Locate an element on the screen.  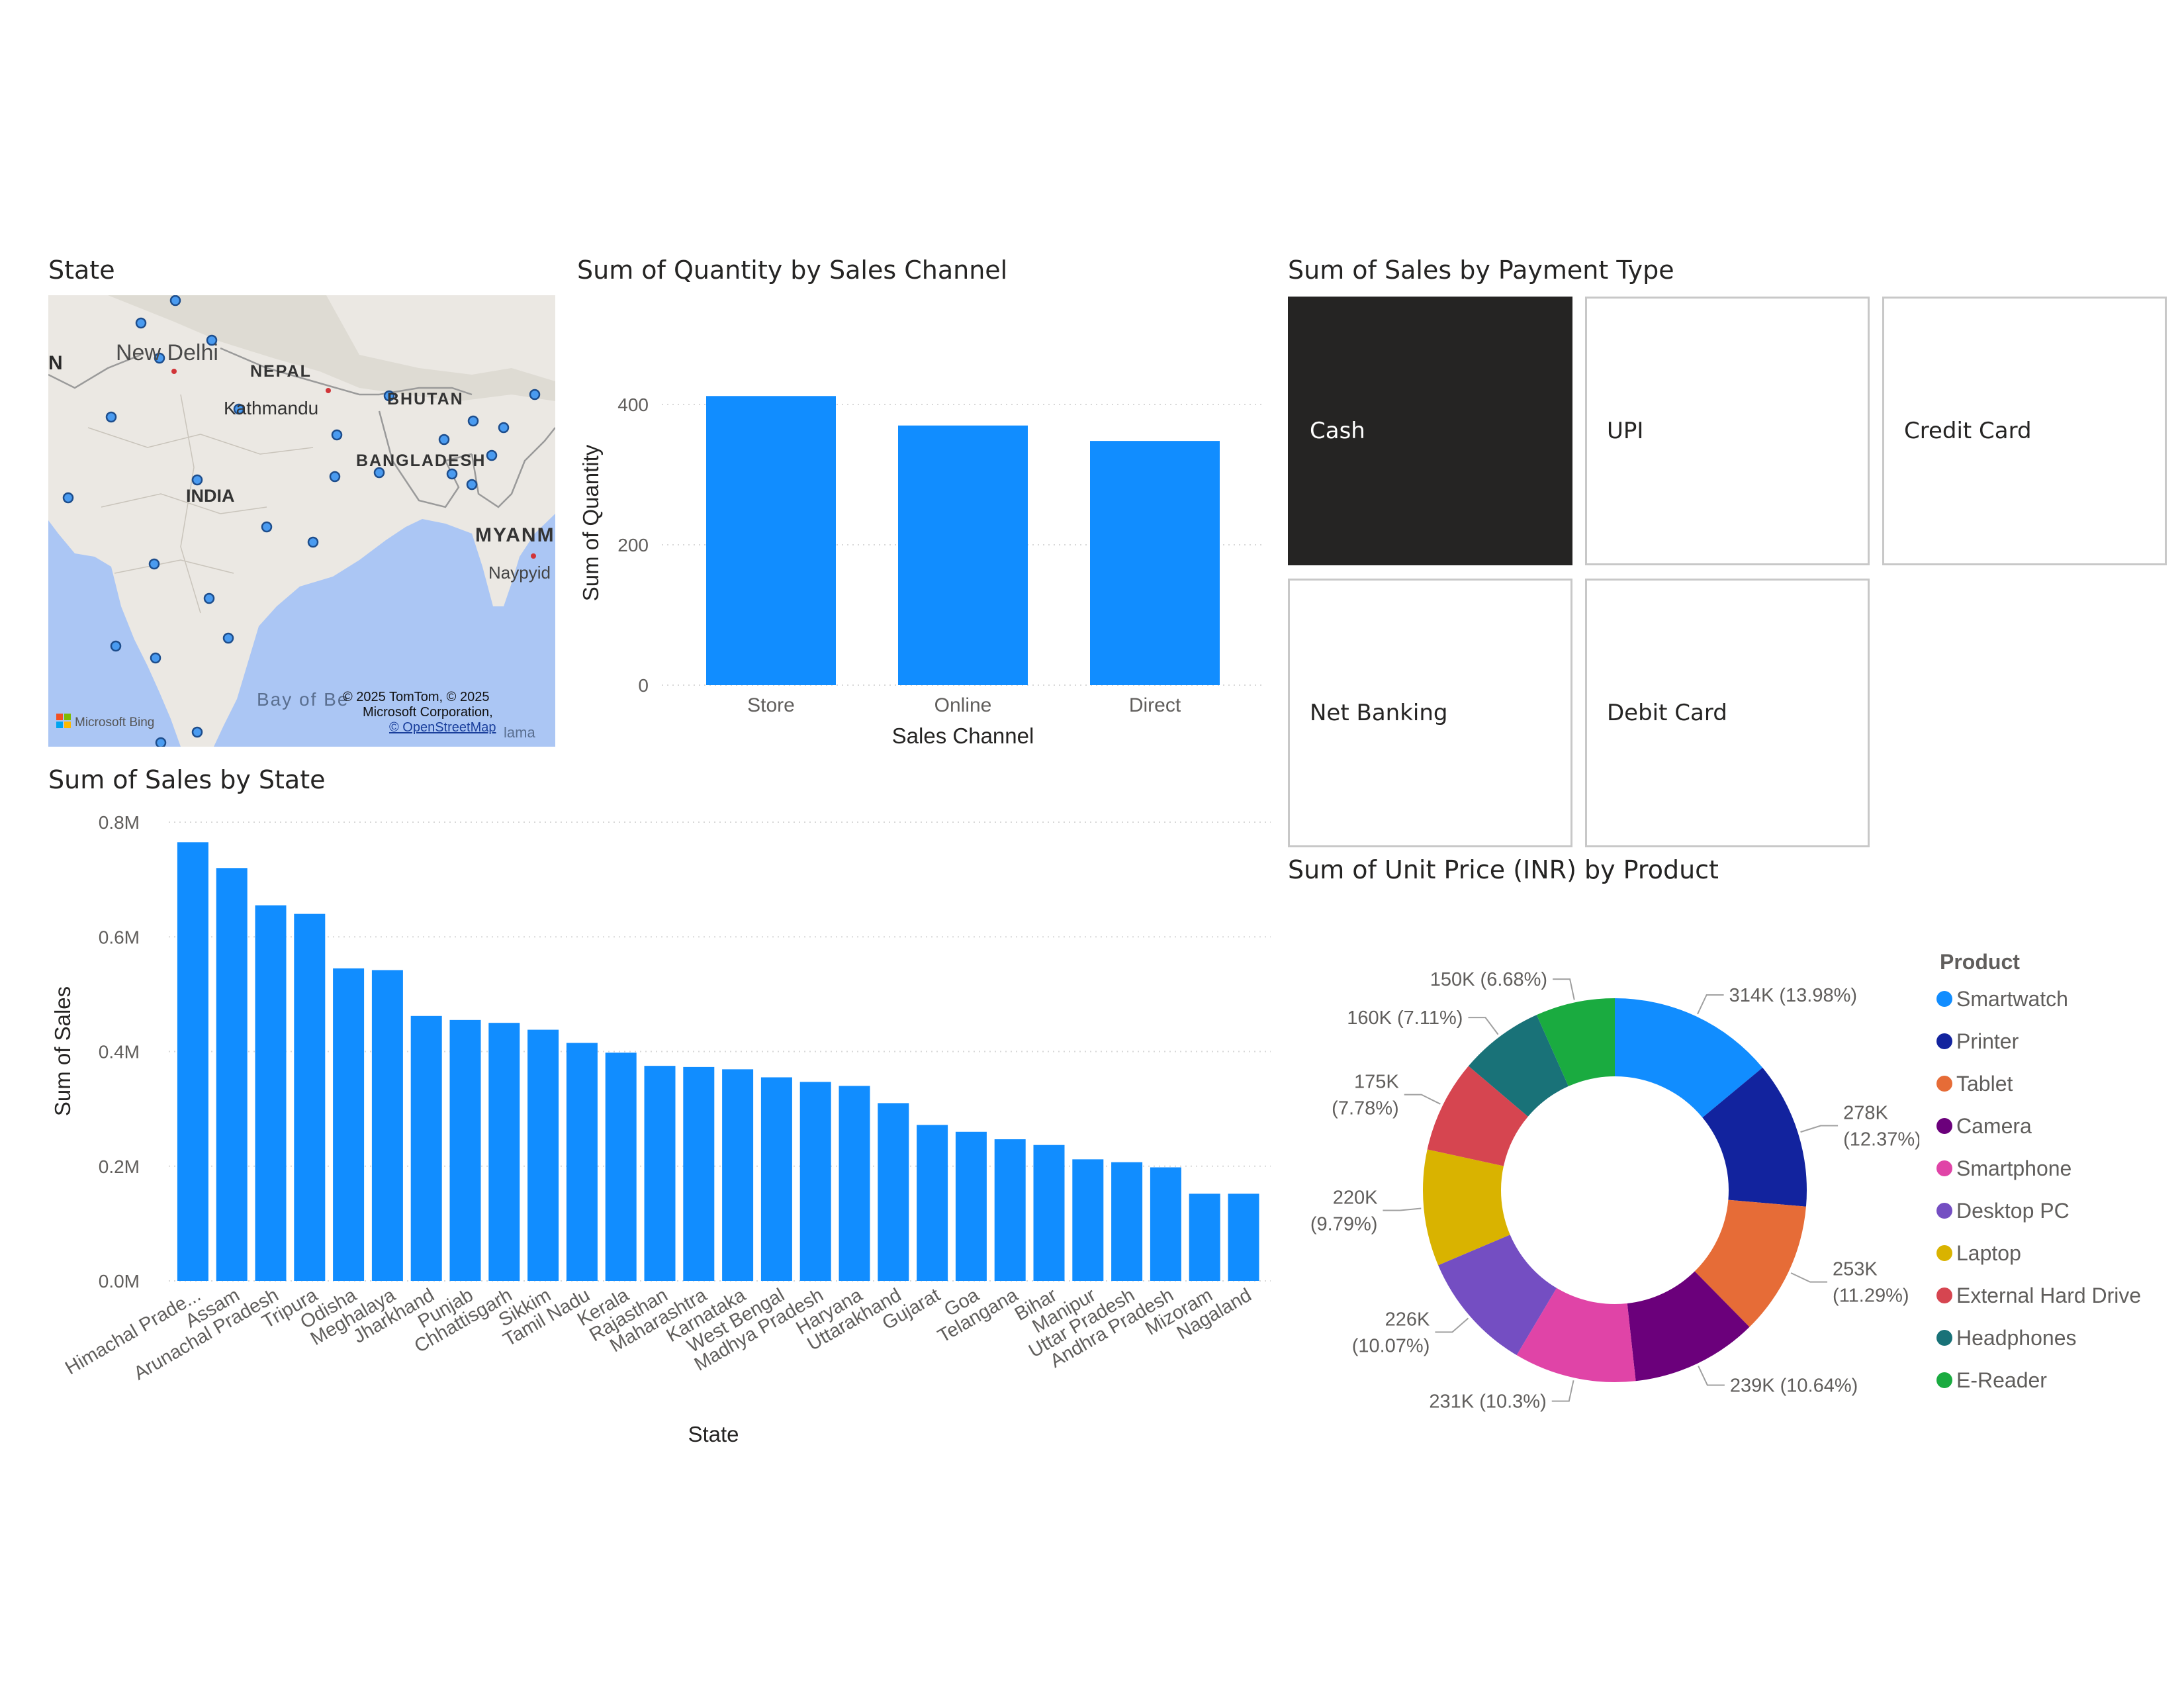
donut-data-label: (7.78%) is located at coordinates (1365, 1108).